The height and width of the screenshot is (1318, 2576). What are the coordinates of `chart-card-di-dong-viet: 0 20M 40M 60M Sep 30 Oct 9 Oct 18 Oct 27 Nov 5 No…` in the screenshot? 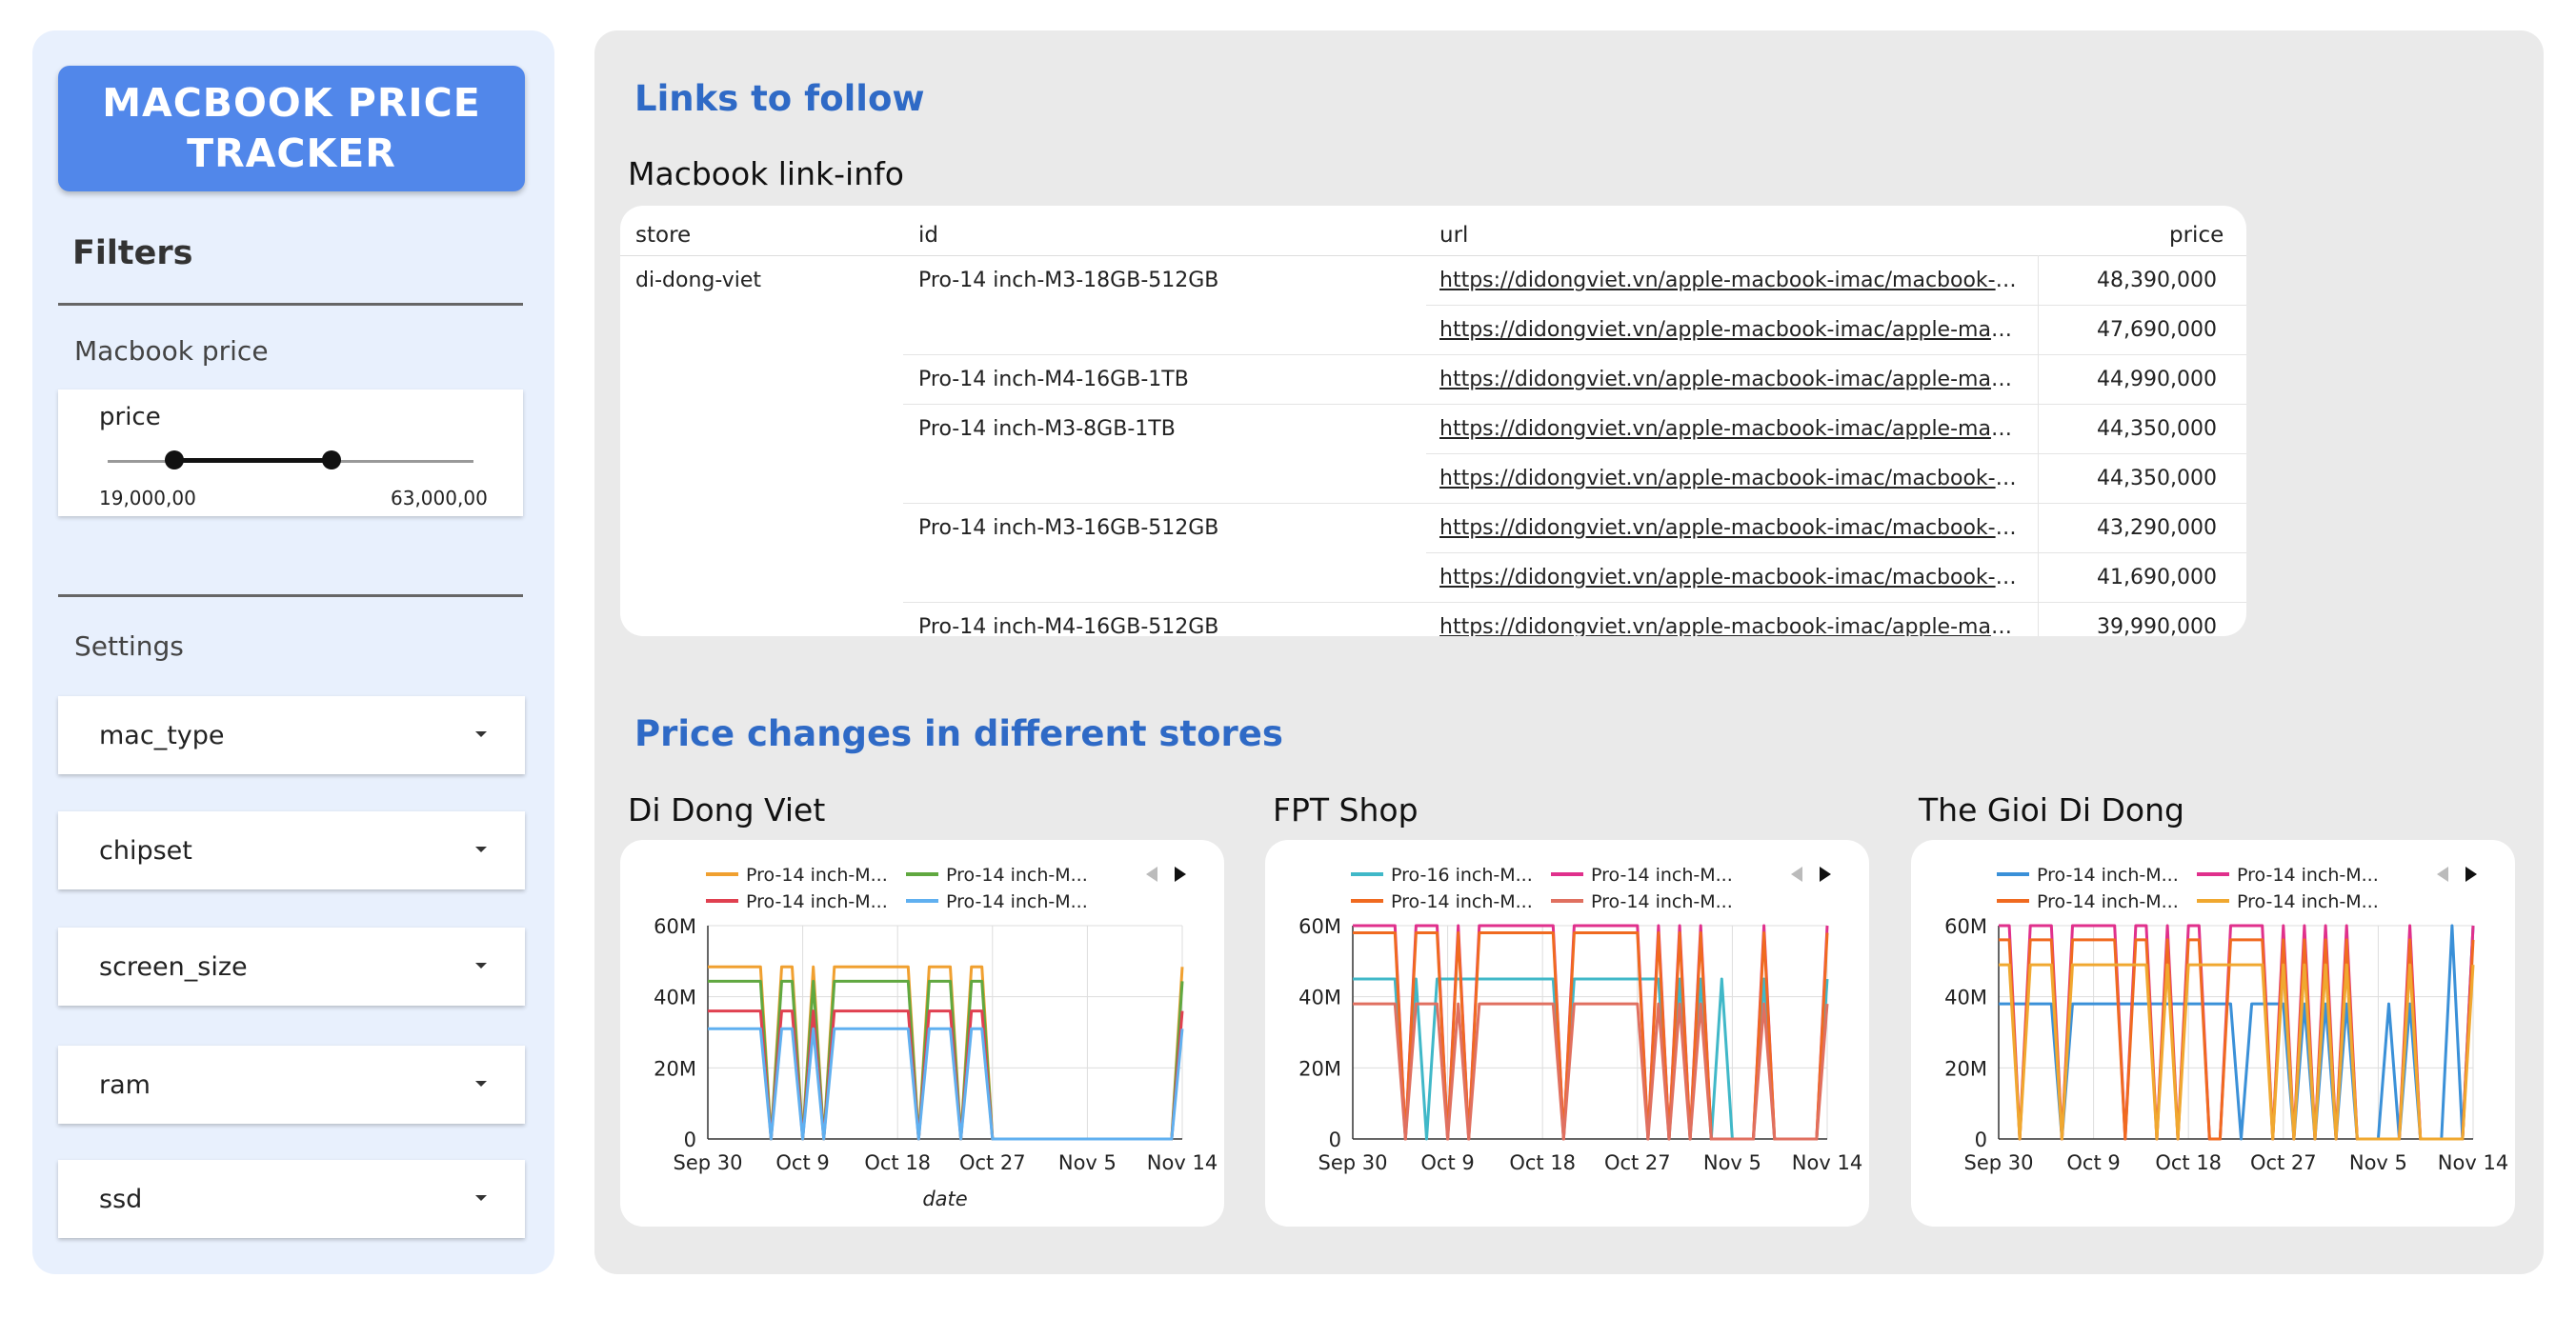 It's located at (922, 1033).